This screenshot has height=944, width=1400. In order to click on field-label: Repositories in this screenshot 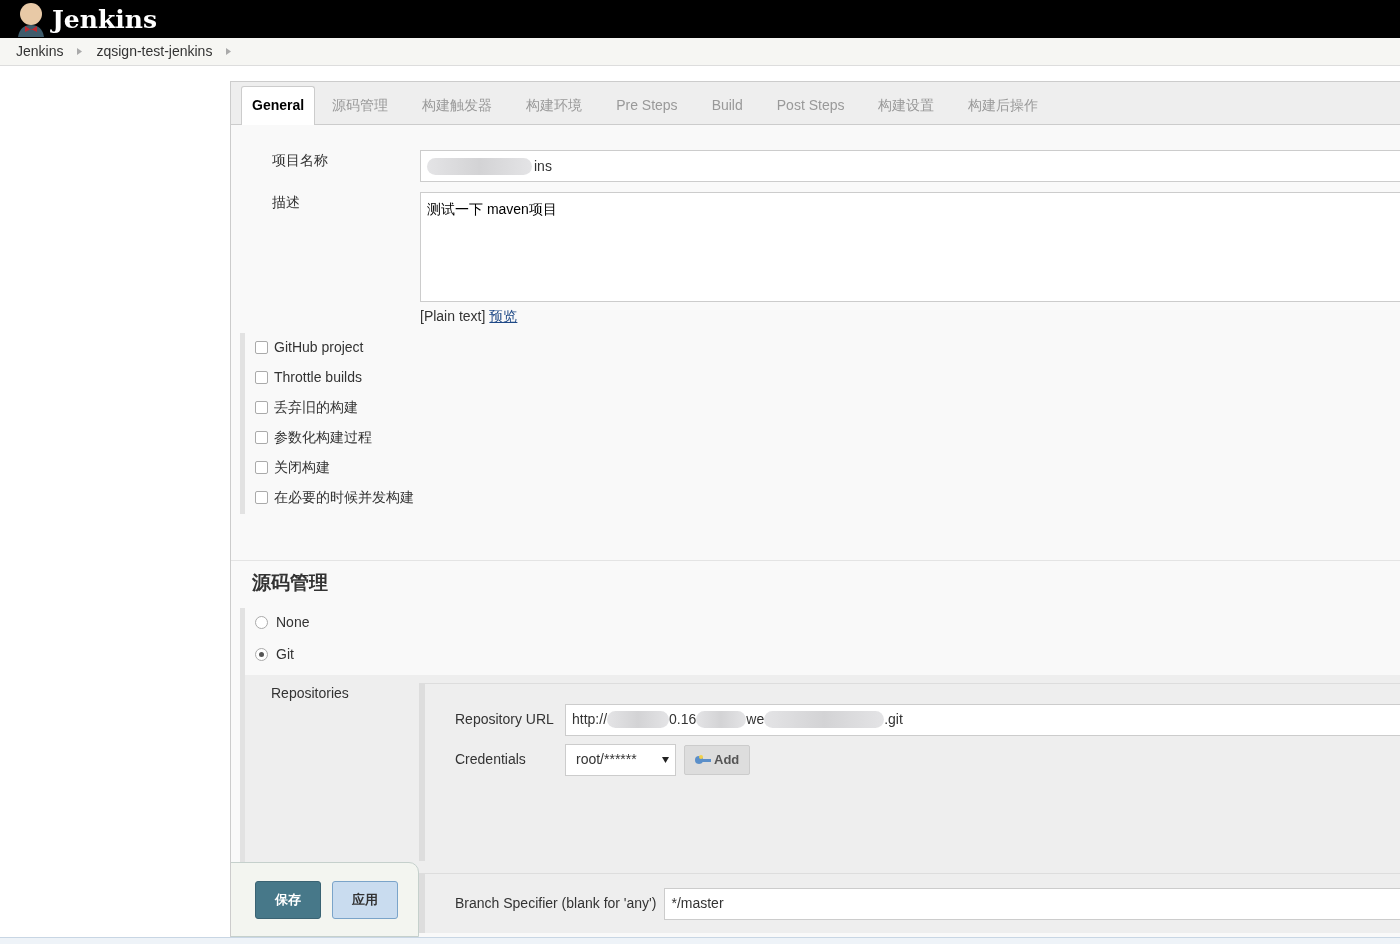, I will do `click(310, 693)`.